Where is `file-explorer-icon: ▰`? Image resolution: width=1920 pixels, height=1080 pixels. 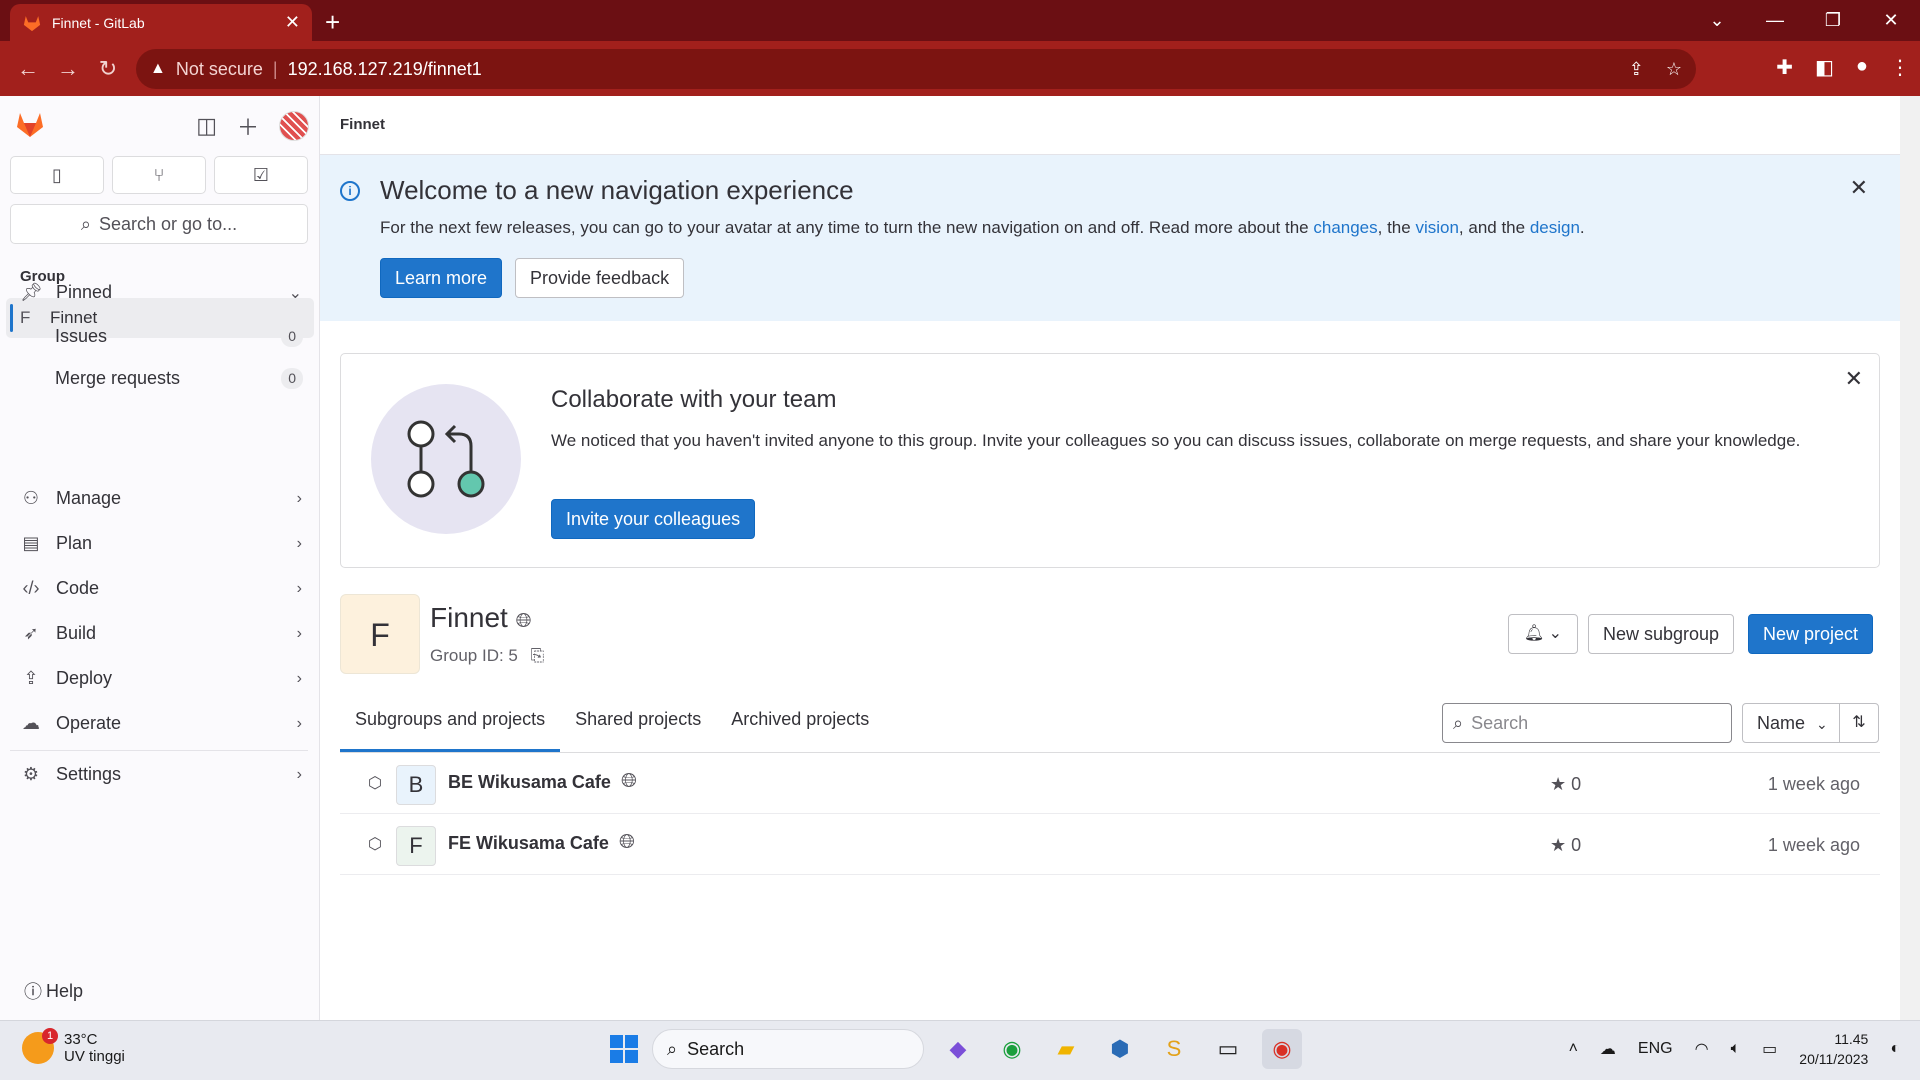
file-explorer-icon: ▰ is located at coordinates (1066, 1049).